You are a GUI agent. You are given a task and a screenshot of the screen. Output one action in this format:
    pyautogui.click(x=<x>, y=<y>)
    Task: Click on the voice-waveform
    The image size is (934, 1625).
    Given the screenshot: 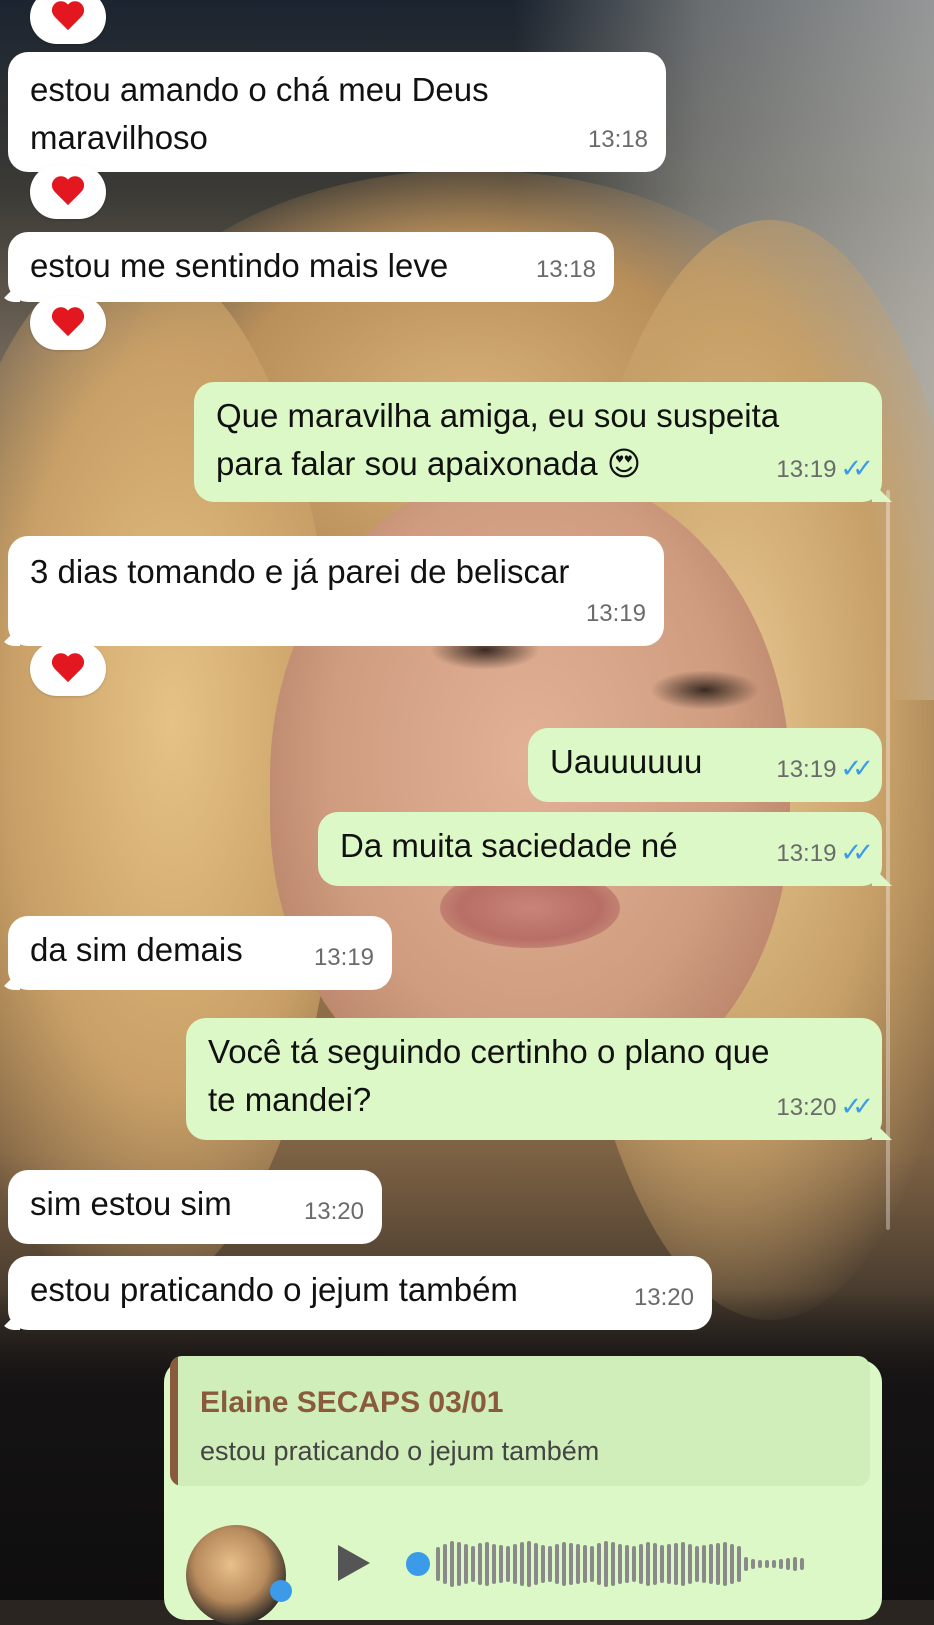 What is the action you would take?
    pyautogui.click(x=620, y=1564)
    